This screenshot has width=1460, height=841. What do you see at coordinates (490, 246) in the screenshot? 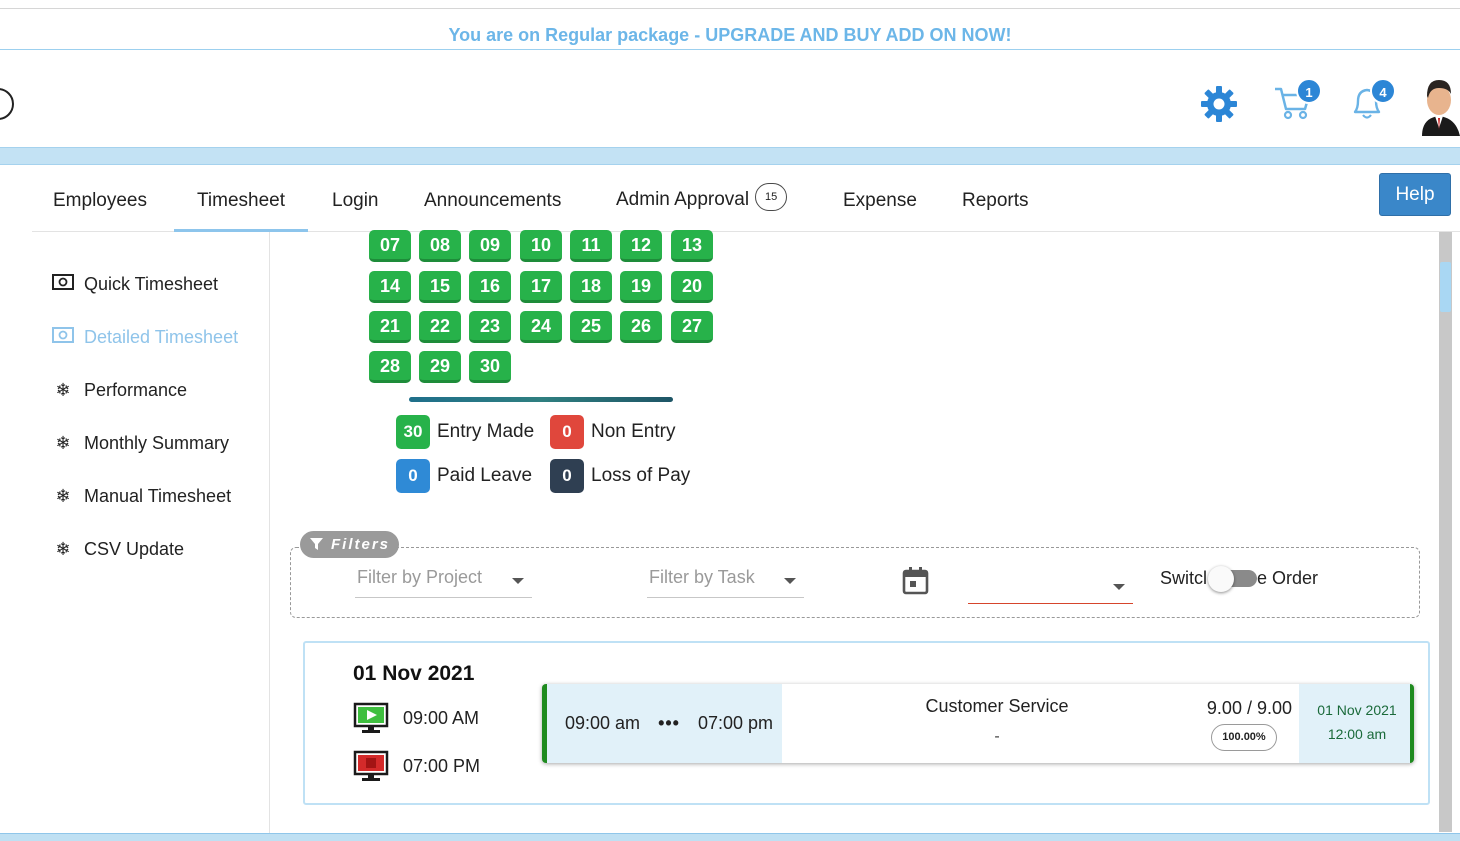
I see `calendar-day: 09` at bounding box center [490, 246].